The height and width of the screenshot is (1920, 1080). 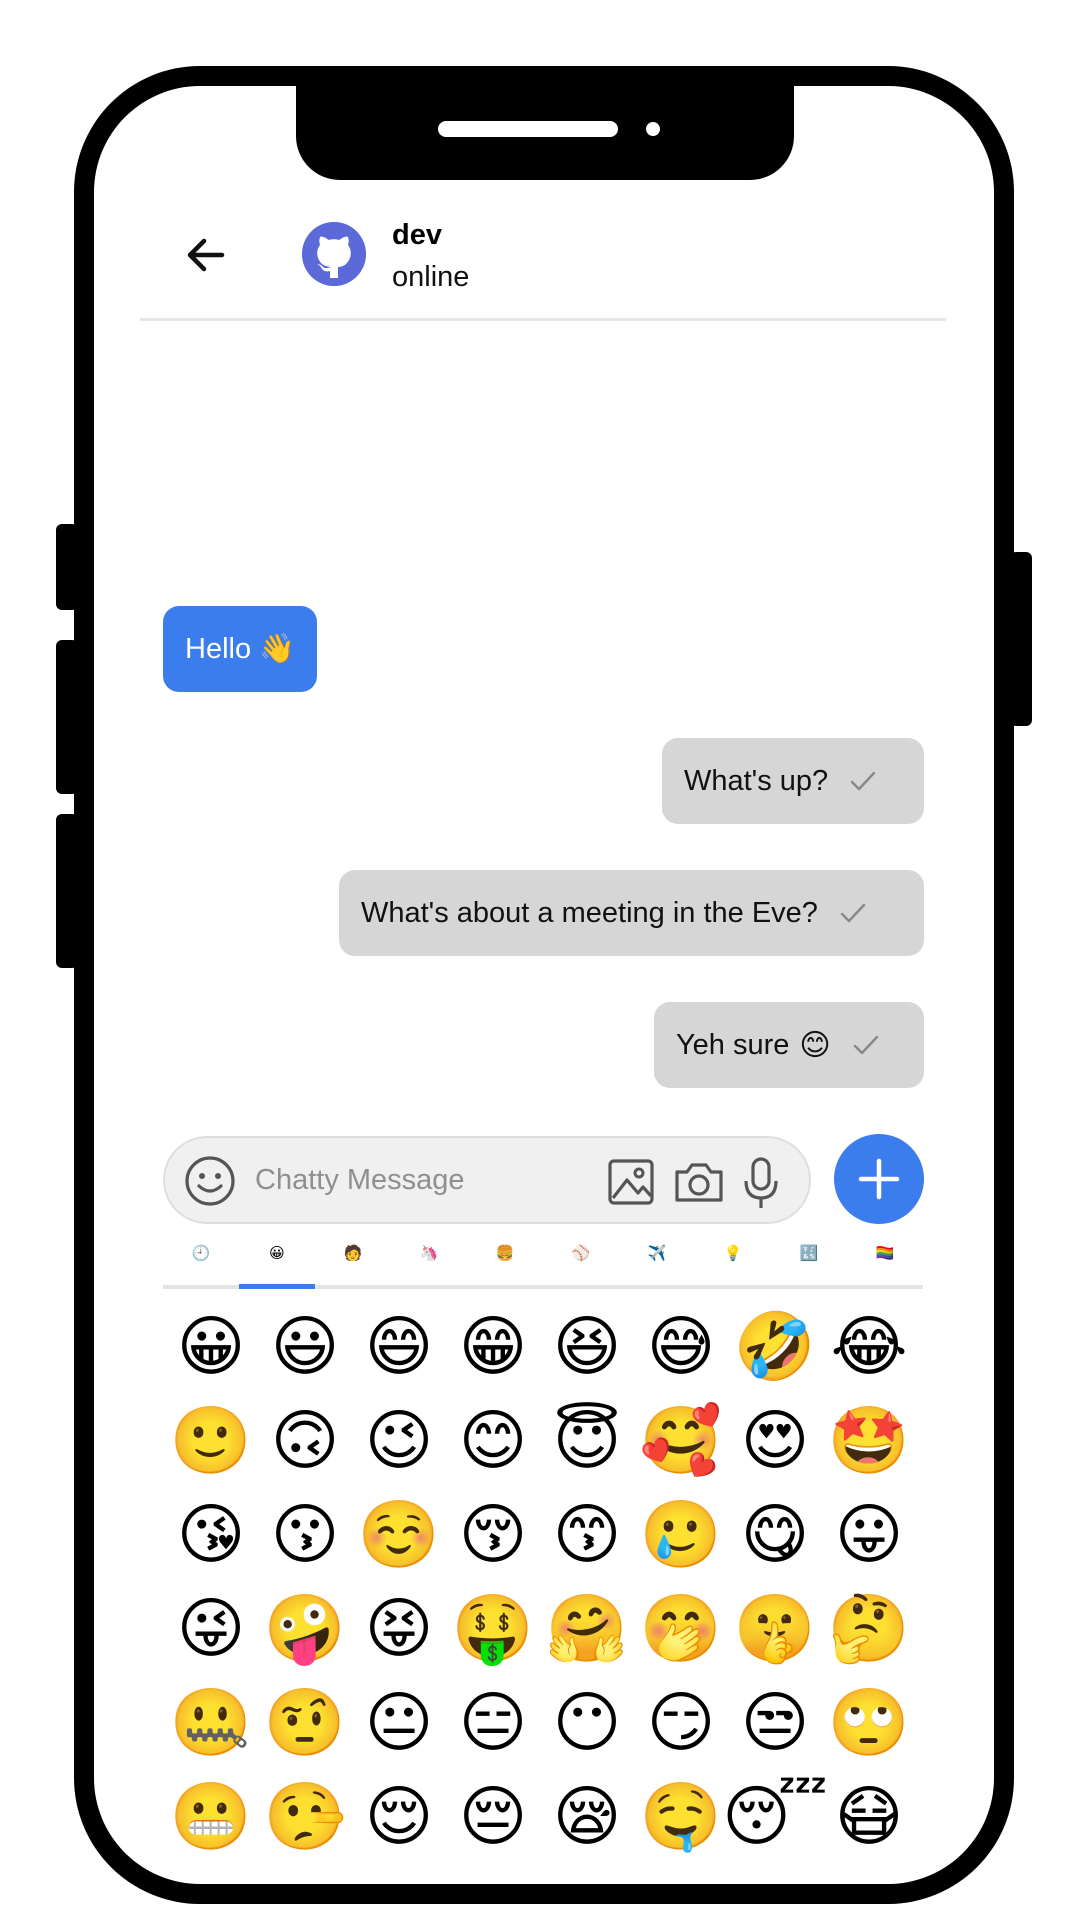 I want to click on emoji-key: 😑, so click(x=493, y=1723).